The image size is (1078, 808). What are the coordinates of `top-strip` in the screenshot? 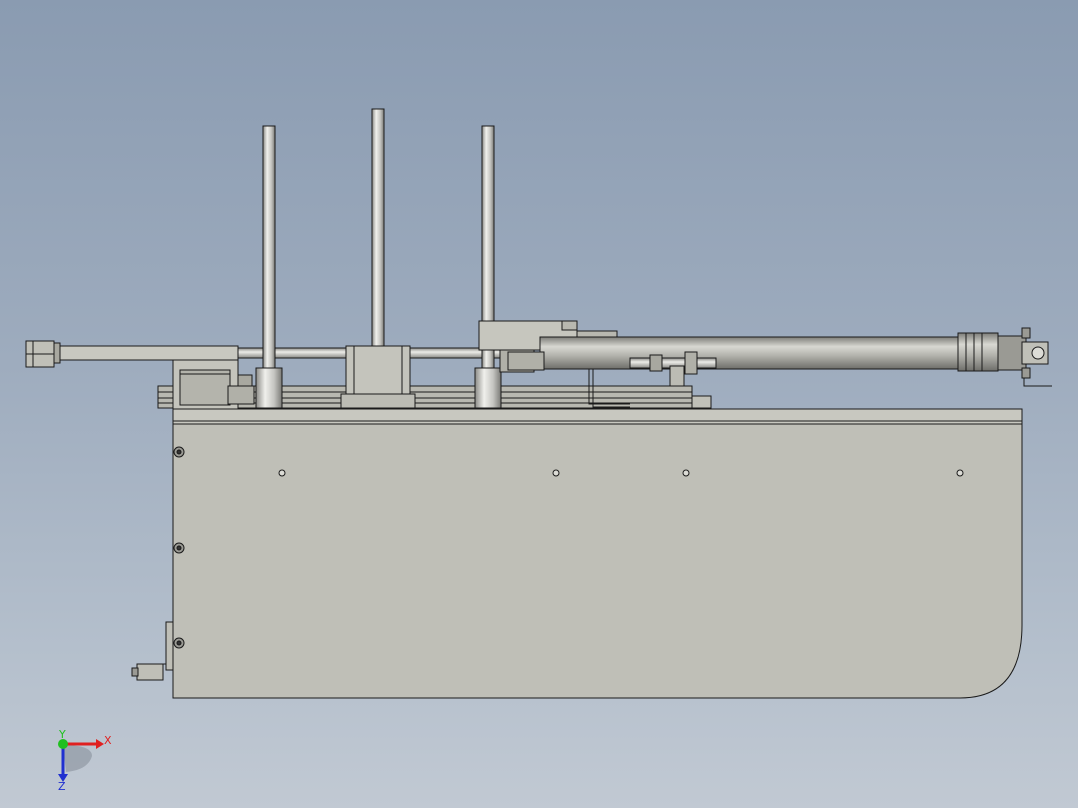 It's located at (597, 416).